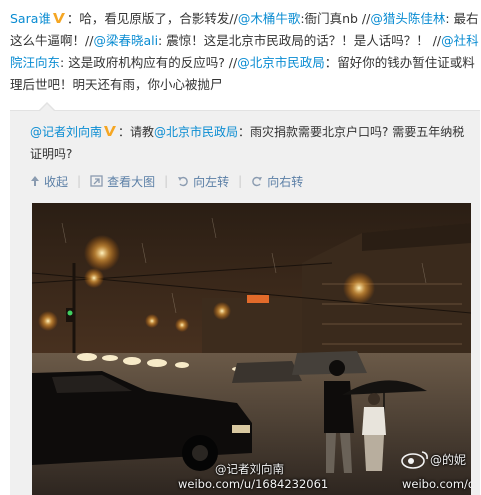 The height and width of the screenshot is (495, 481). What do you see at coordinates (300, 40) in the screenshot?
I see `post-text-4: : 震惊！这是北京市民政局的话？！是人话吗？！ //` at bounding box center [300, 40].